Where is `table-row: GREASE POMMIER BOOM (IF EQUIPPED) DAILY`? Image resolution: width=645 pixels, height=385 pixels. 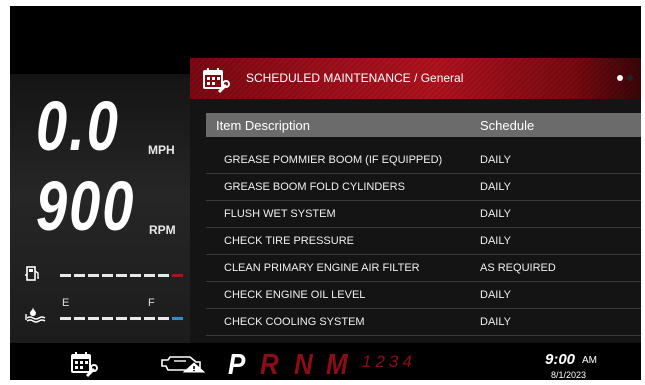 table-row: GREASE POMMIER BOOM (IF EQUIPPED) DAILY is located at coordinates (423, 160).